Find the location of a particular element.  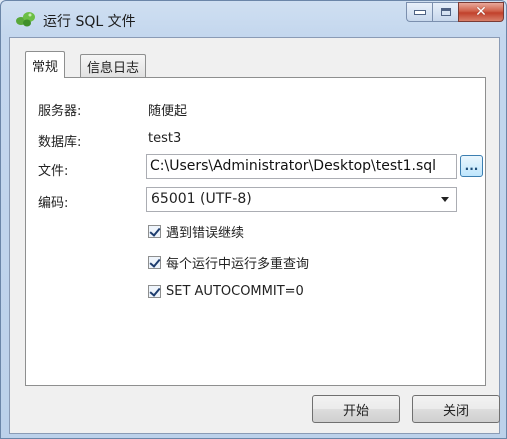

server-label: 服务器: is located at coordinates (60, 111).